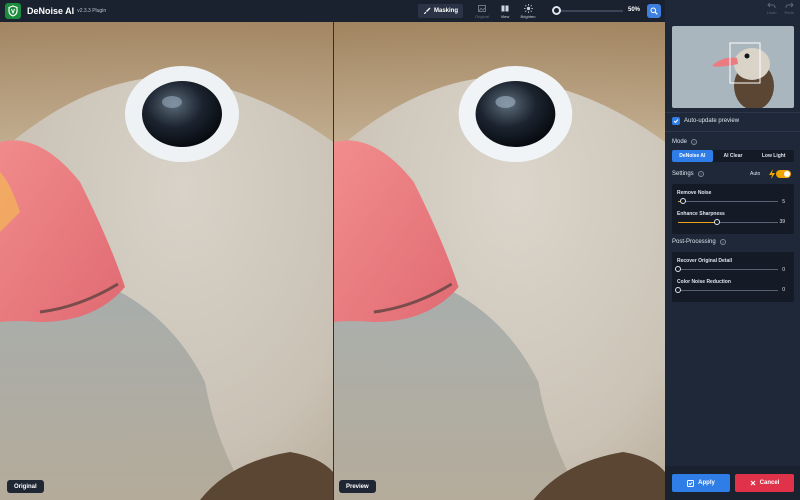 Image resolution: width=800 pixels, height=500 pixels. I want to click on undo-icon, so click(771, 5).